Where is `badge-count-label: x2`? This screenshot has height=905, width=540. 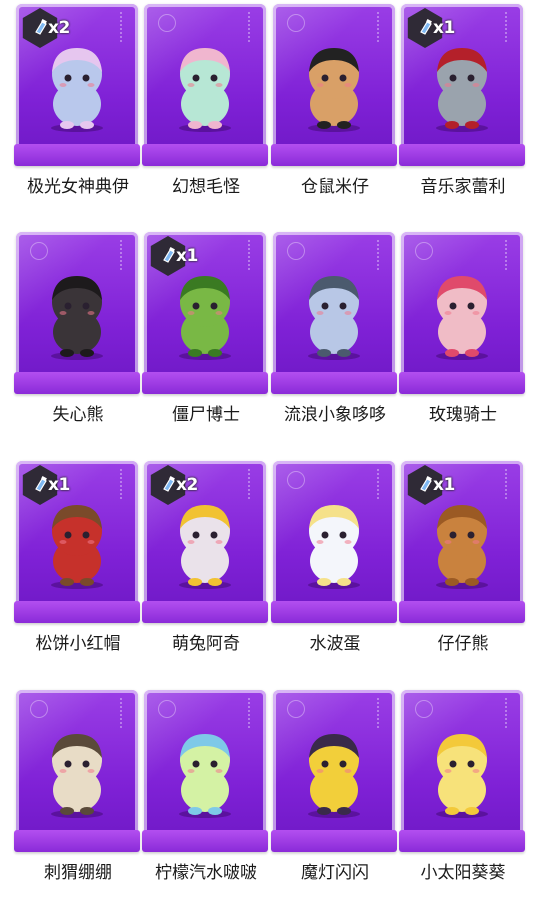
badge-count-label: x2 is located at coordinates (59, 28).